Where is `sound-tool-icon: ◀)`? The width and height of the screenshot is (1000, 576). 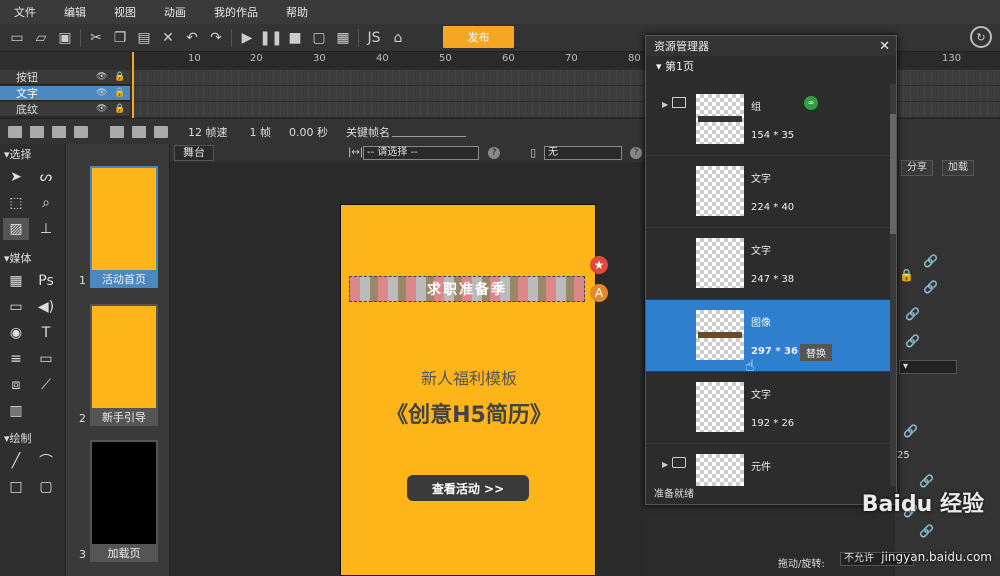
sound-tool-icon: ◀) is located at coordinates (46, 307).